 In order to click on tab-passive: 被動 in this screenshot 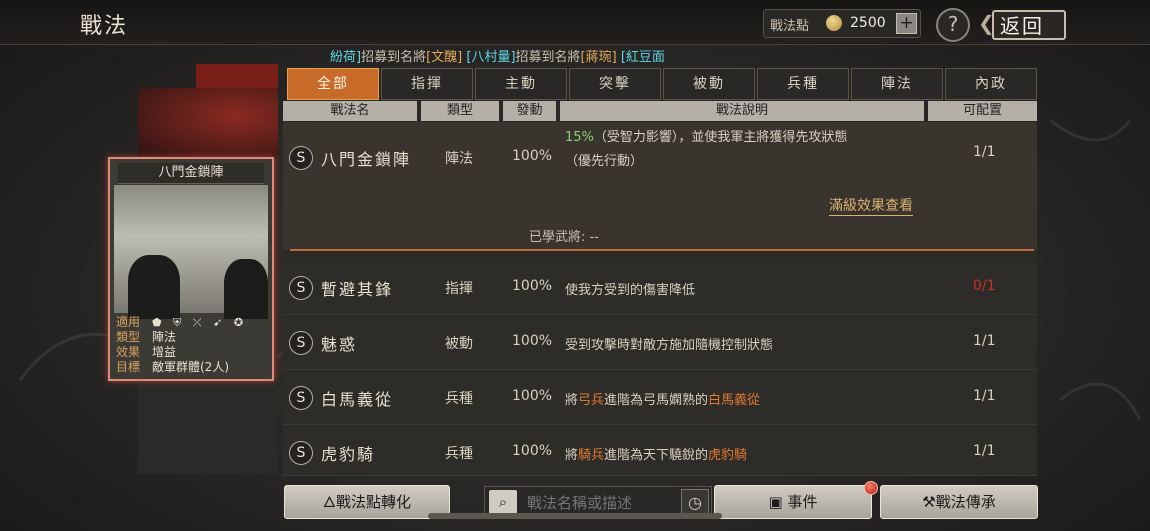, I will do `click(709, 84)`.